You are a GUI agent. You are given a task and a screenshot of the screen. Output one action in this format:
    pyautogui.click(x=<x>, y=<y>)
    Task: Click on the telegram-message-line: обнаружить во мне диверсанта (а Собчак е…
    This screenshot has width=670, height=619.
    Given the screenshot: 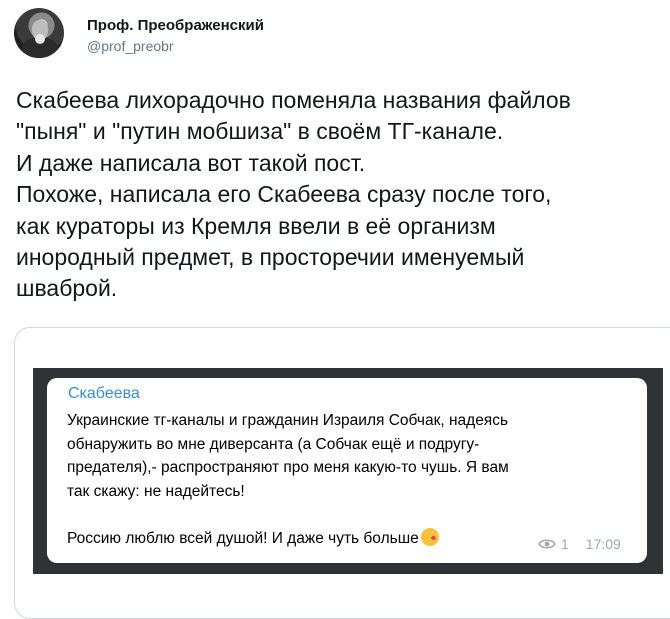 What is the action you would take?
    pyautogui.click(x=273, y=444)
    